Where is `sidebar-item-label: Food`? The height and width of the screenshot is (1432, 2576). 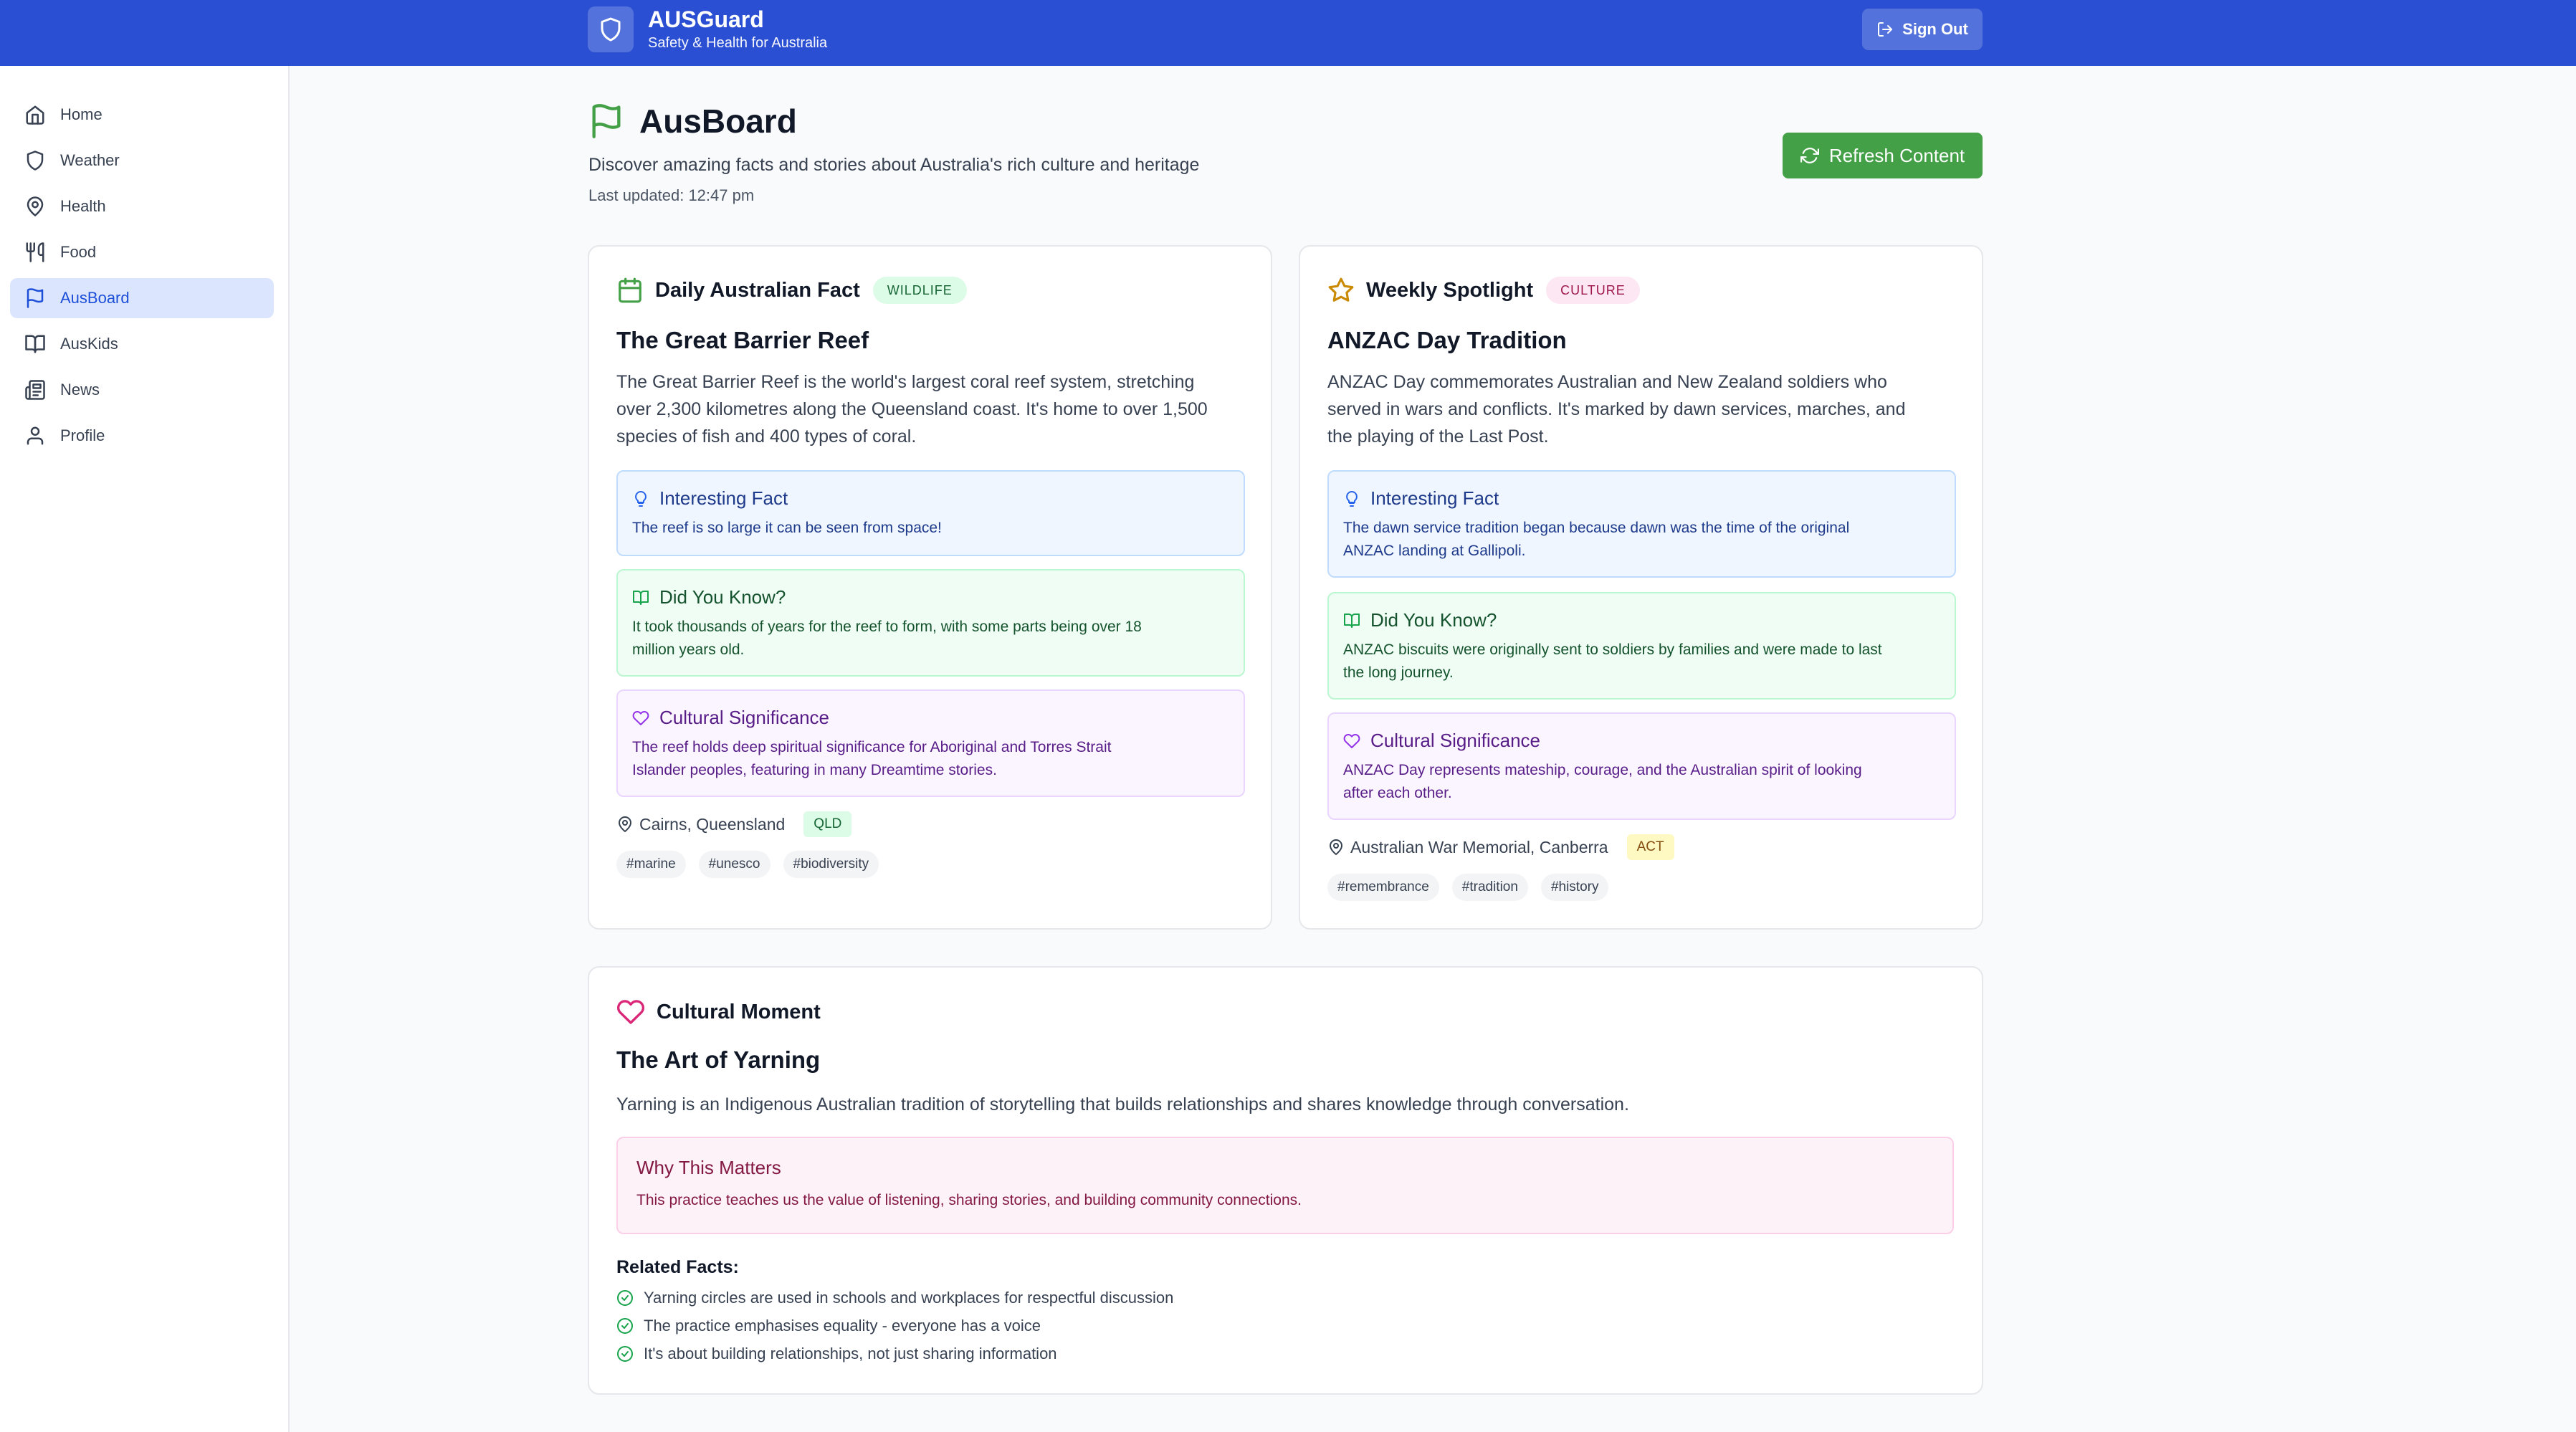
sidebar-item-label: Food is located at coordinates (78, 252).